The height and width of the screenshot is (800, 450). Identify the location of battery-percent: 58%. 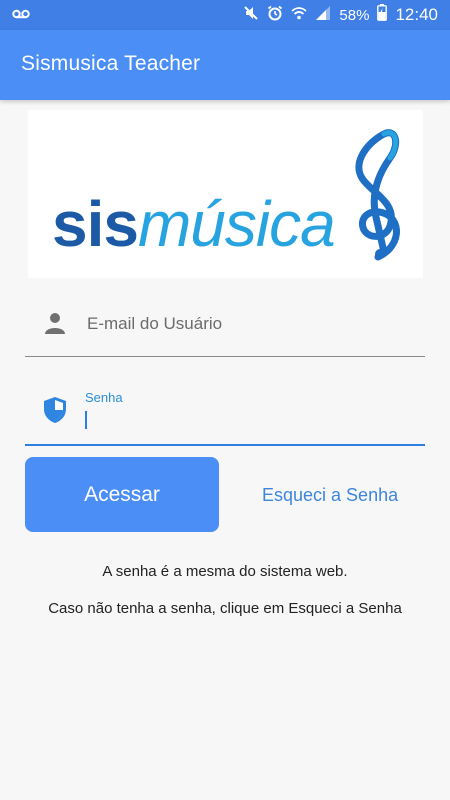
(354, 15).